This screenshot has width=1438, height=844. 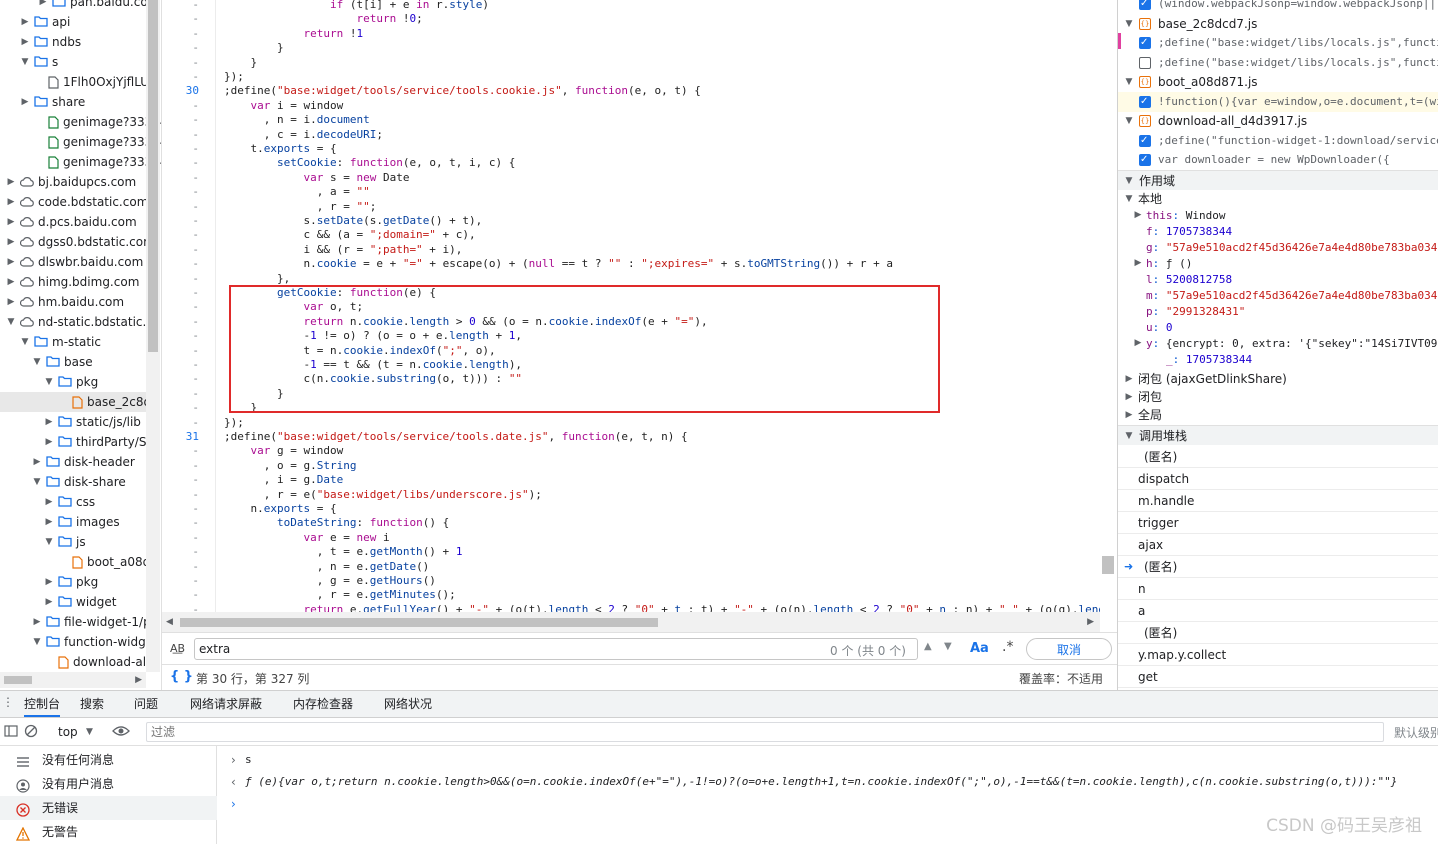 What do you see at coordinates (234, 423) in the screenshot?
I see `code-line: });` at bounding box center [234, 423].